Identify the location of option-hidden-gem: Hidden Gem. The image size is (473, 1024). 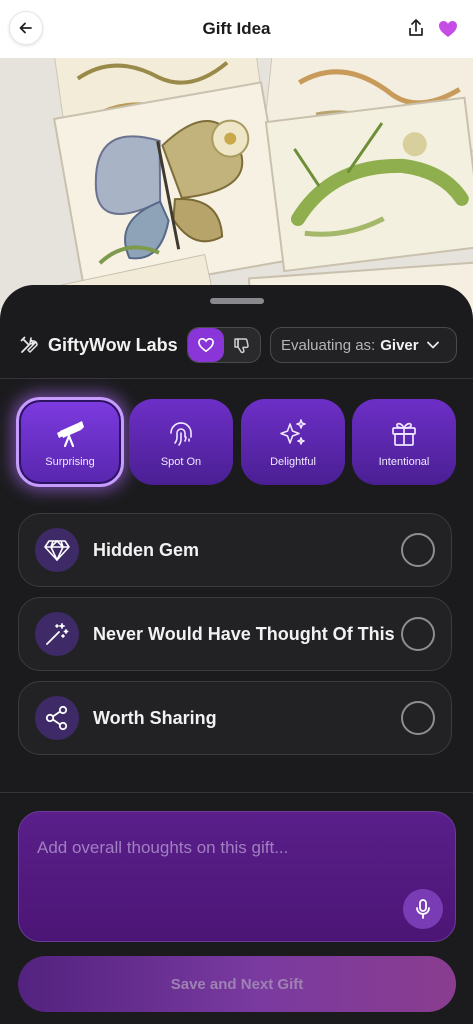
(235, 550).